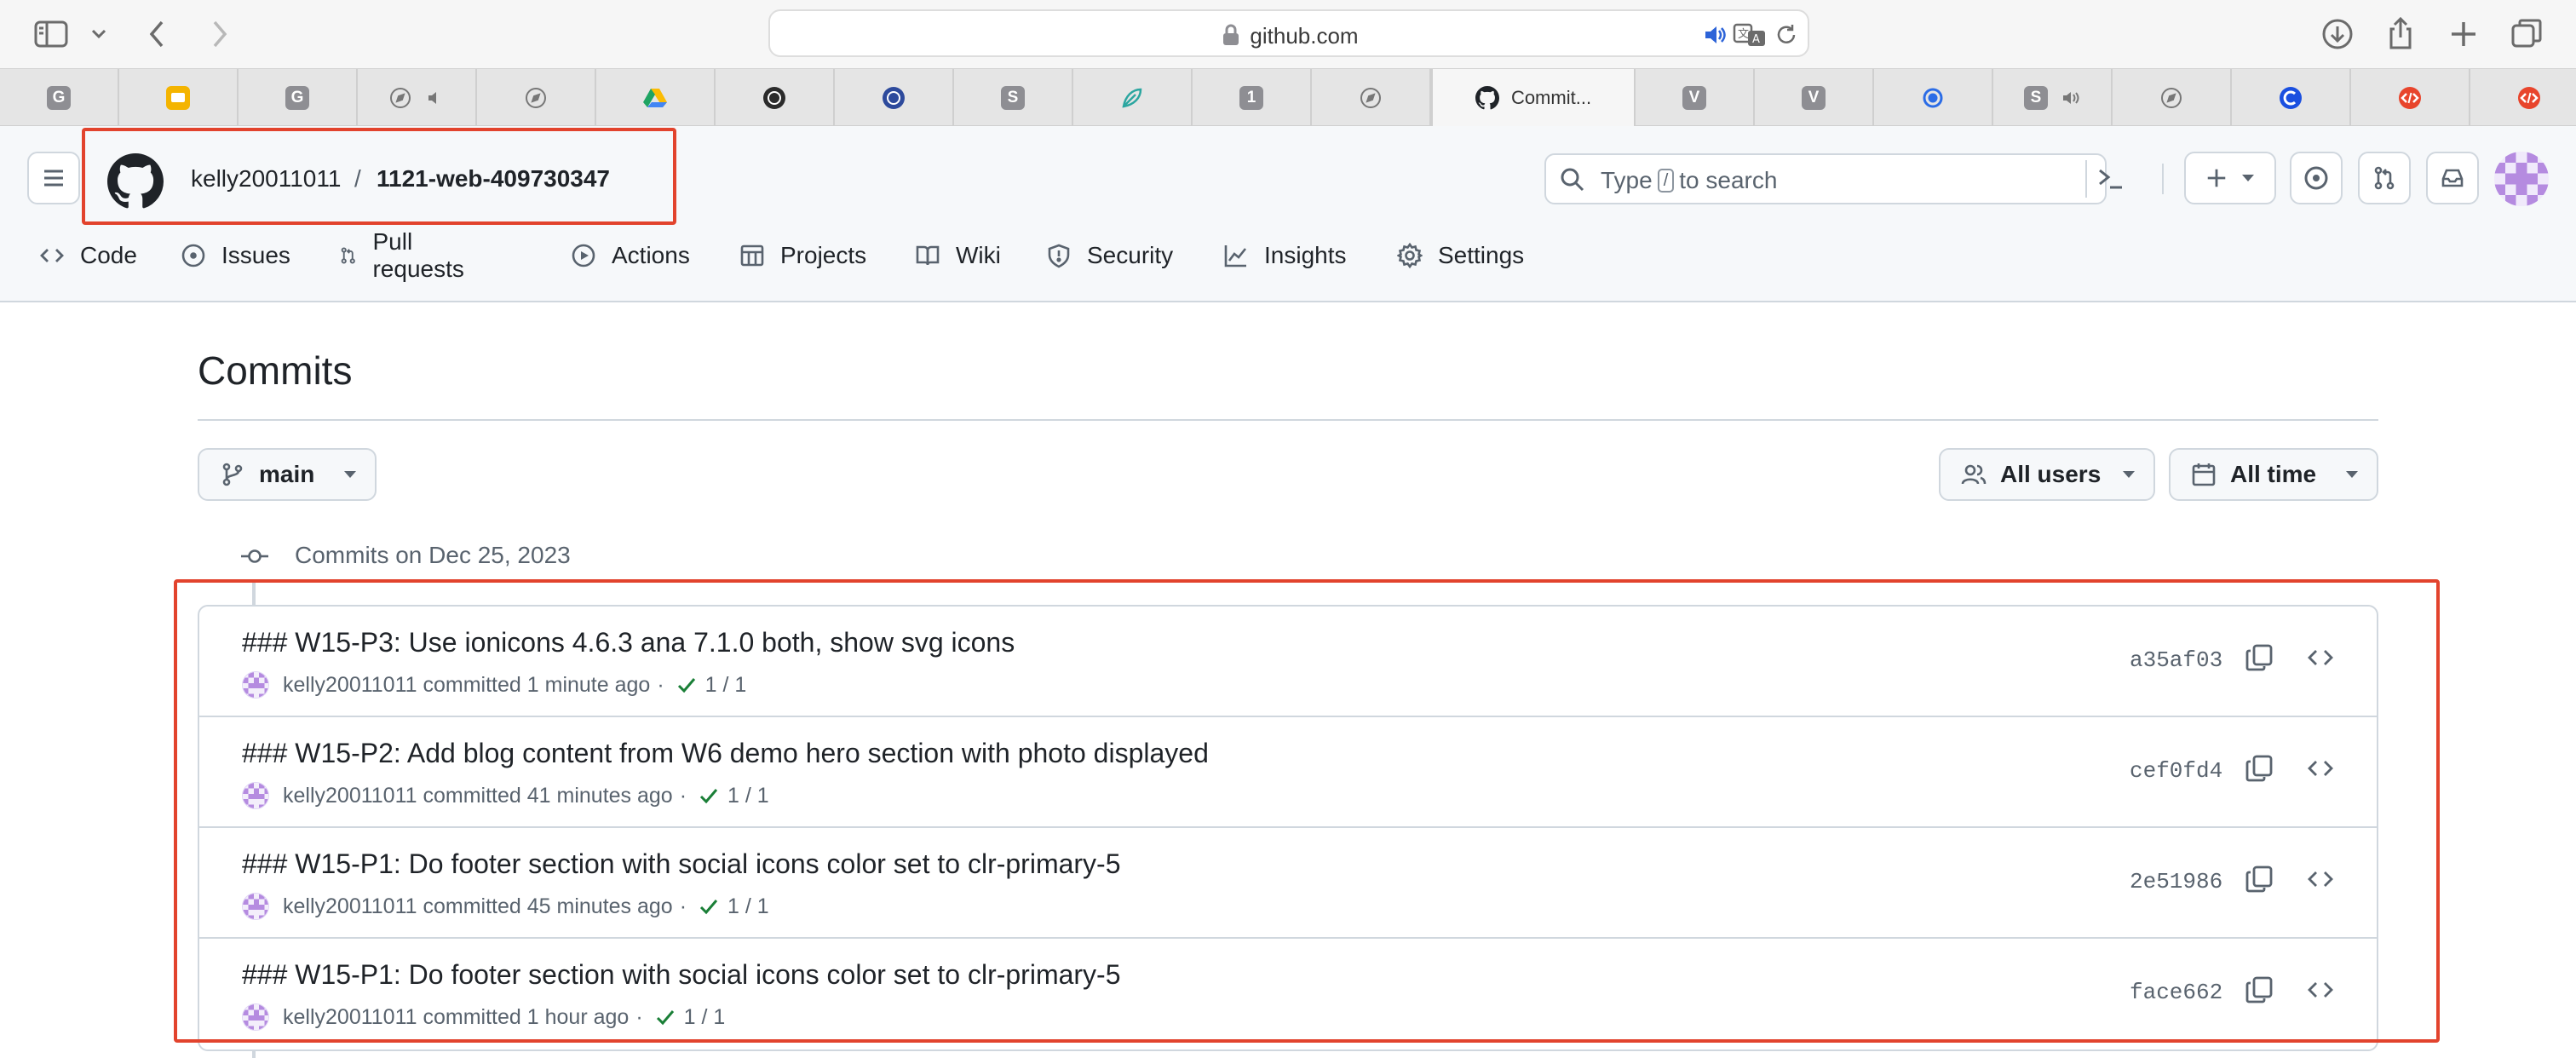 This screenshot has width=2576, height=1058. Describe the element at coordinates (2176, 881) in the screenshot. I see `commit-sha-link: 2e51986` at that location.